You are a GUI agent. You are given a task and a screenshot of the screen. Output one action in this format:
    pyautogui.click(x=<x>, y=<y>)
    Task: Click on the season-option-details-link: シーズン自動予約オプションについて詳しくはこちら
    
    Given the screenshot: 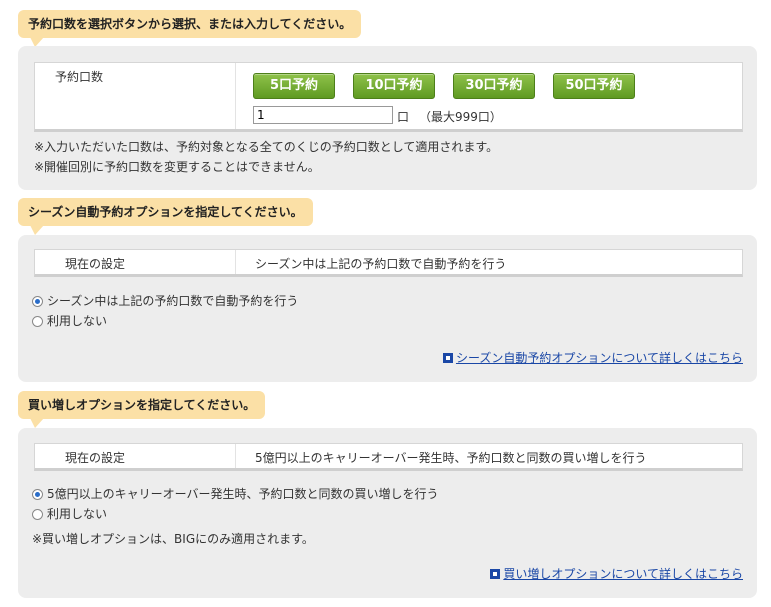 What is the action you would take?
    pyautogui.click(x=592, y=357)
    